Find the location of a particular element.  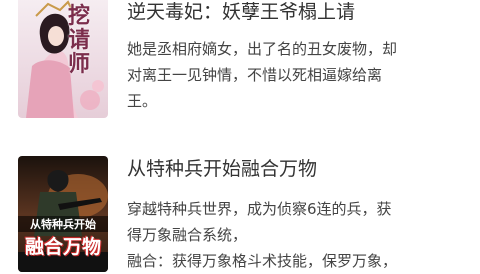

description-line: 穿越特种兵世界，成为侦察6连的兵，获 is located at coordinates (259, 209).